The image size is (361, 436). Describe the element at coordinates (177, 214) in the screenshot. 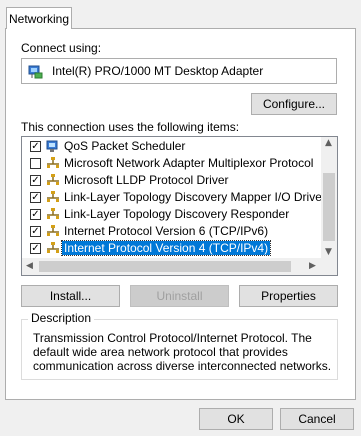

I see `item-label: Link-Layer Topology Discovery Responder` at that location.